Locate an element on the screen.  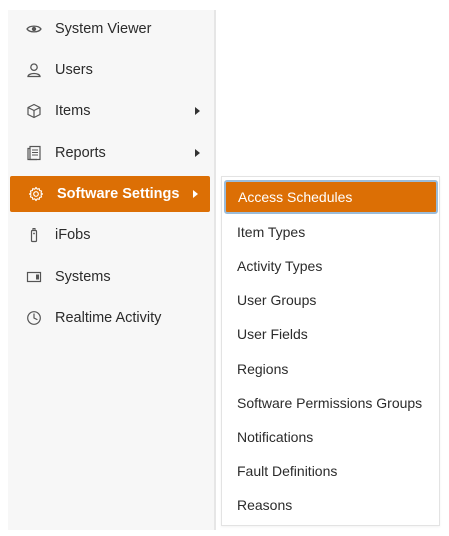
eye-icon is located at coordinates (34, 29).